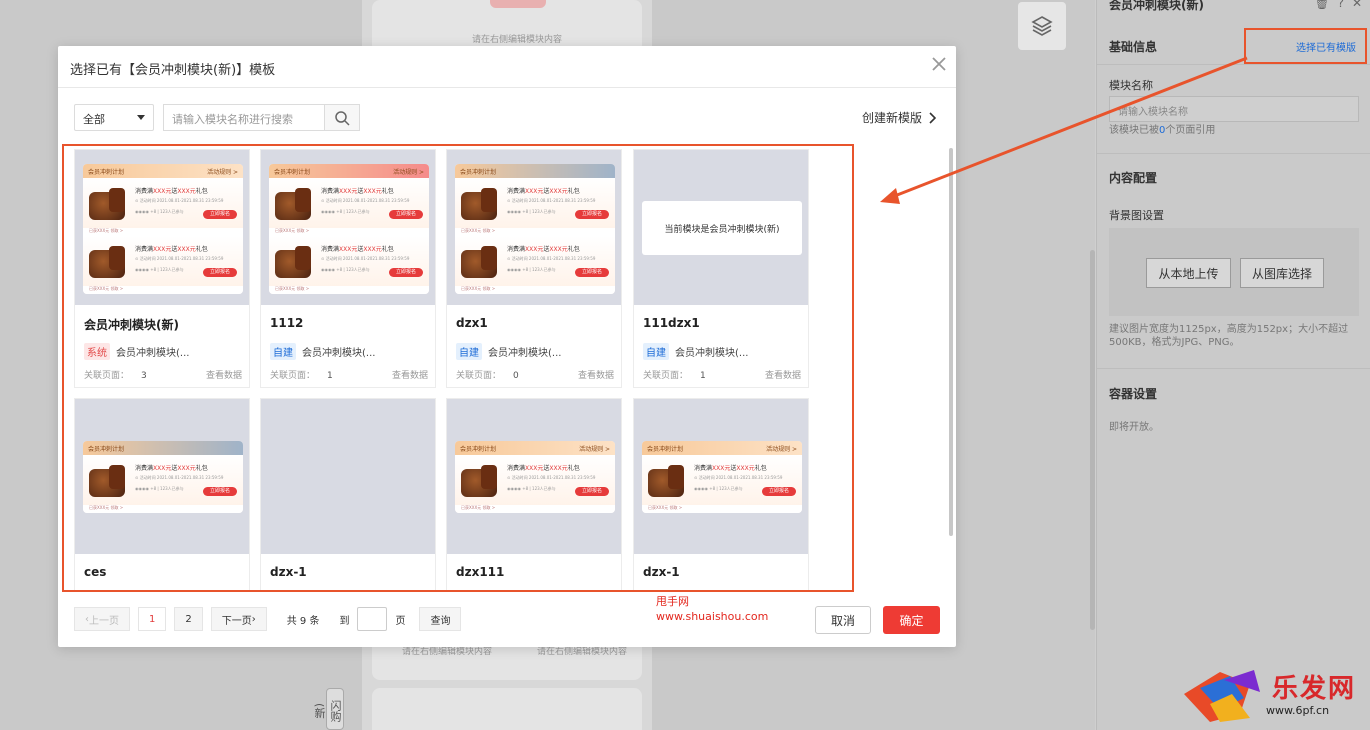 The width and height of the screenshot is (1370, 730). Describe the element at coordinates (152, 619) in the screenshot. I see `page-1-button: 1` at that location.